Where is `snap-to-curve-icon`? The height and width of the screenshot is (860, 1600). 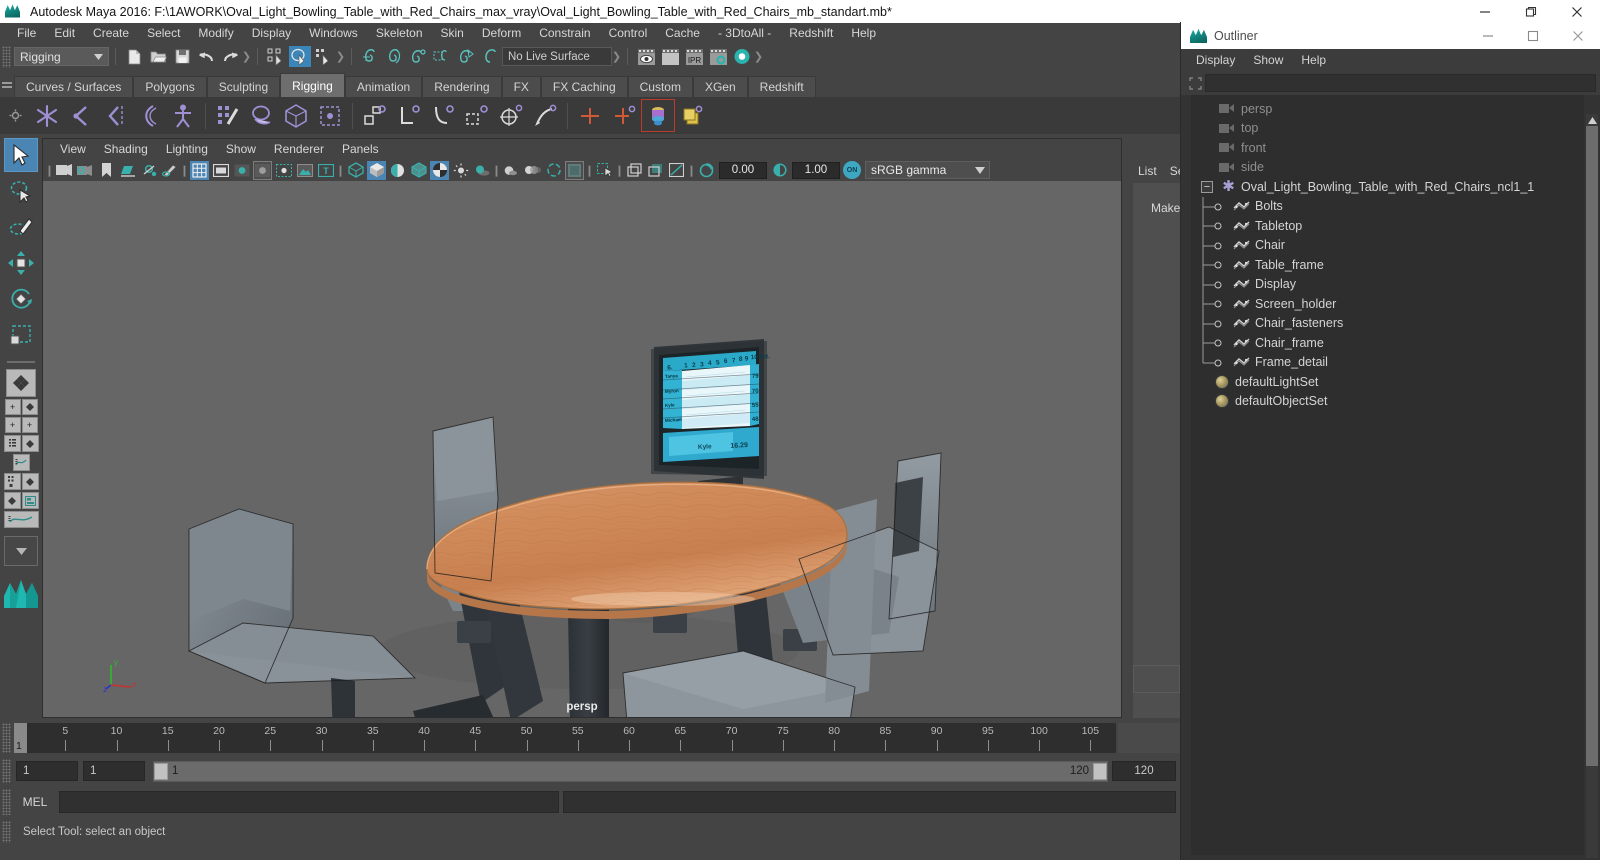
snap-to-curve-icon is located at coordinates (394, 56).